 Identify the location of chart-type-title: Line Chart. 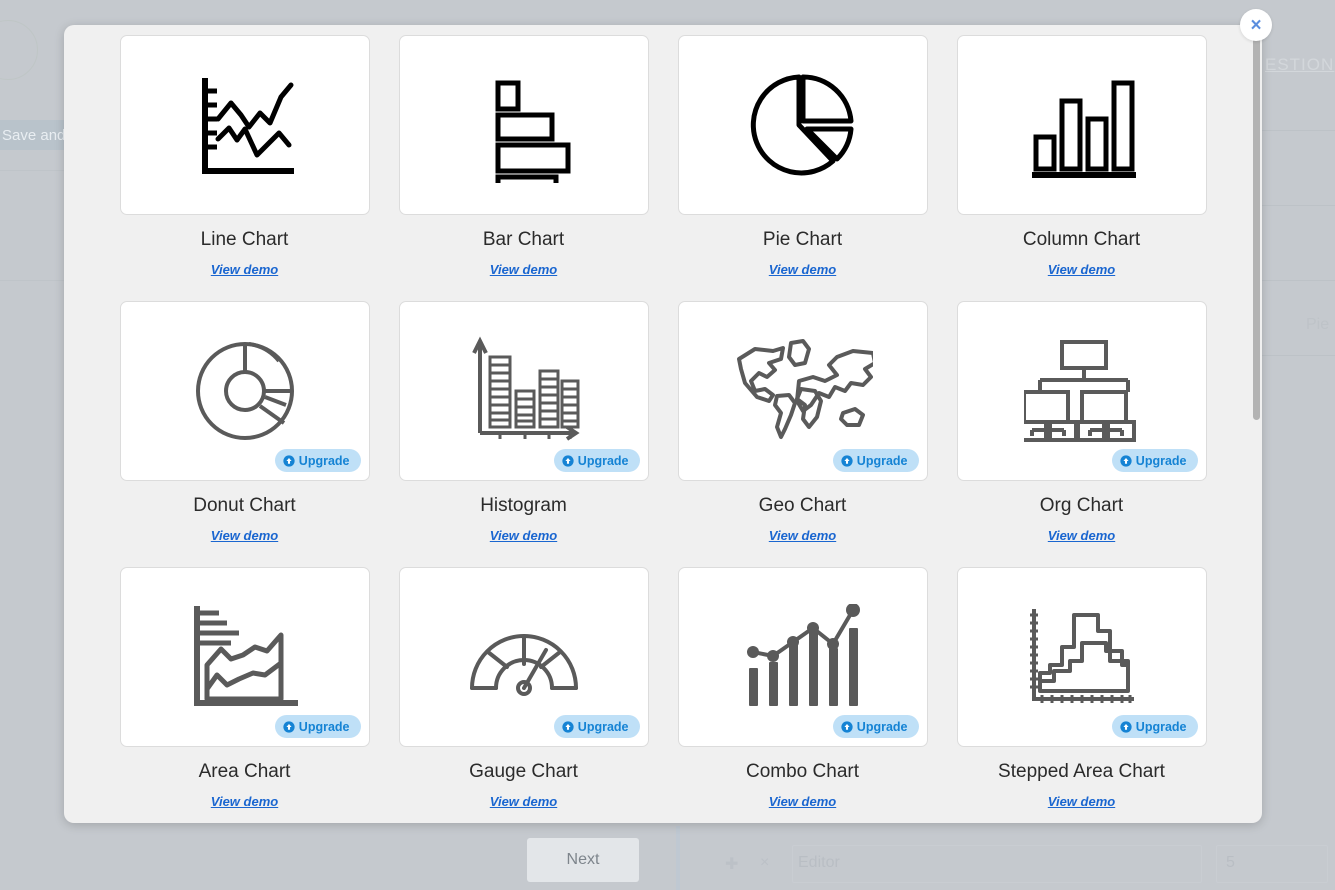
(244, 239).